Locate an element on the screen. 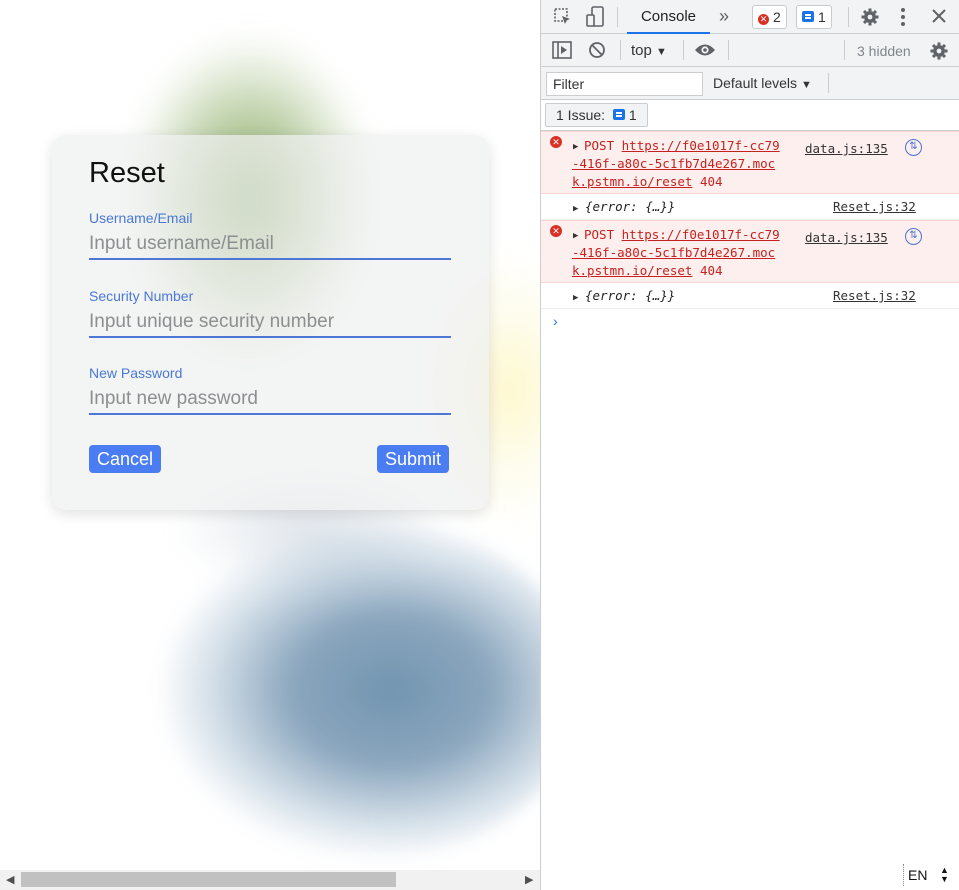  issues-button: 1 Issue: 1 is located at coordinates (596, 115).